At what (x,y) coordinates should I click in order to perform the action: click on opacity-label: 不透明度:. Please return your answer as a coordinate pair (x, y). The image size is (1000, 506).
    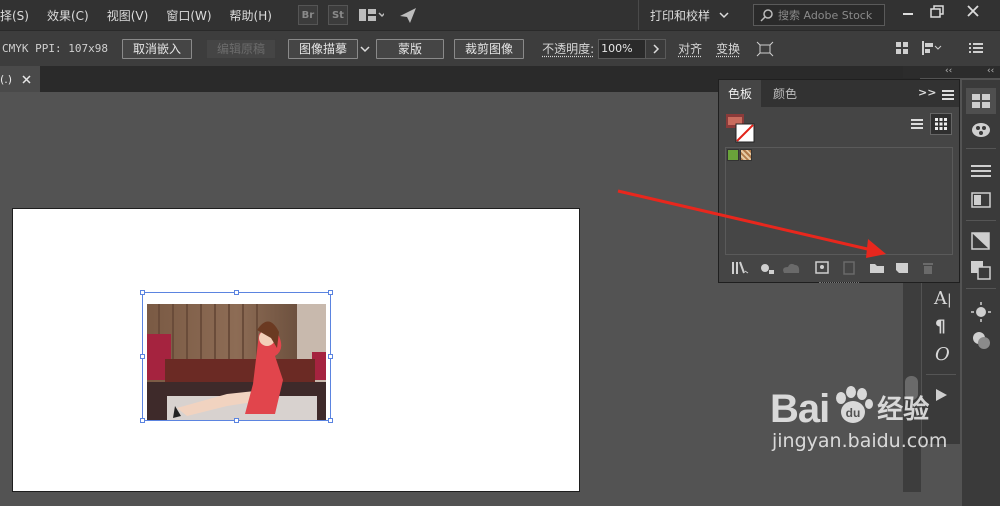
    Looking at the image, I should click on (568, 49).